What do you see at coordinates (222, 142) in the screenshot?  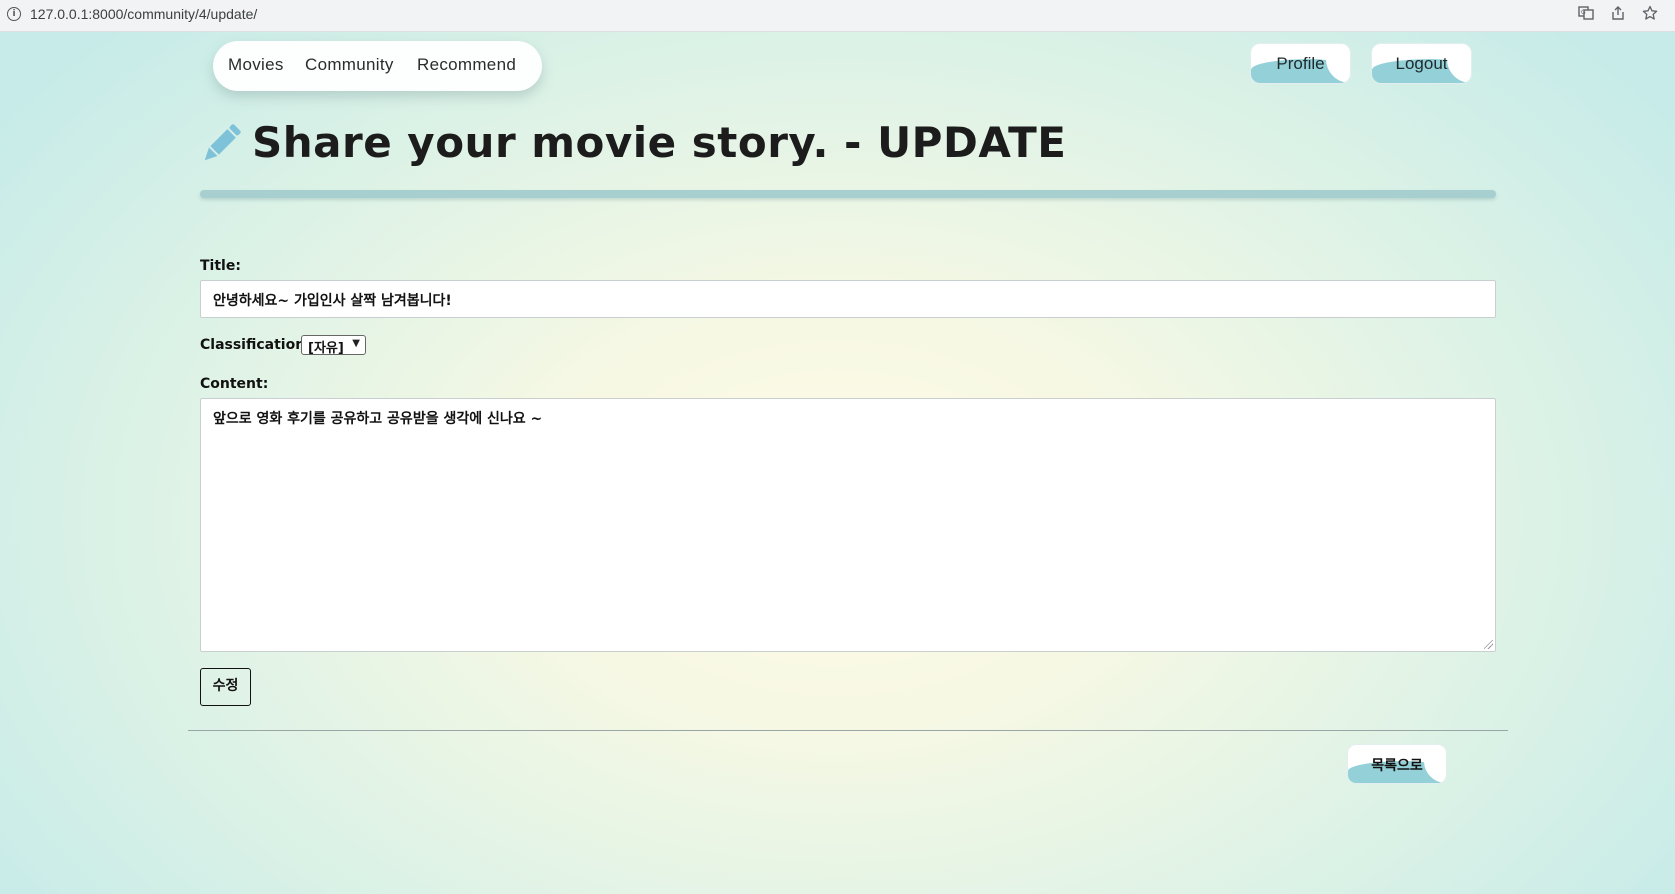 I see `pencil-icon` at bounding box center [222, 142].